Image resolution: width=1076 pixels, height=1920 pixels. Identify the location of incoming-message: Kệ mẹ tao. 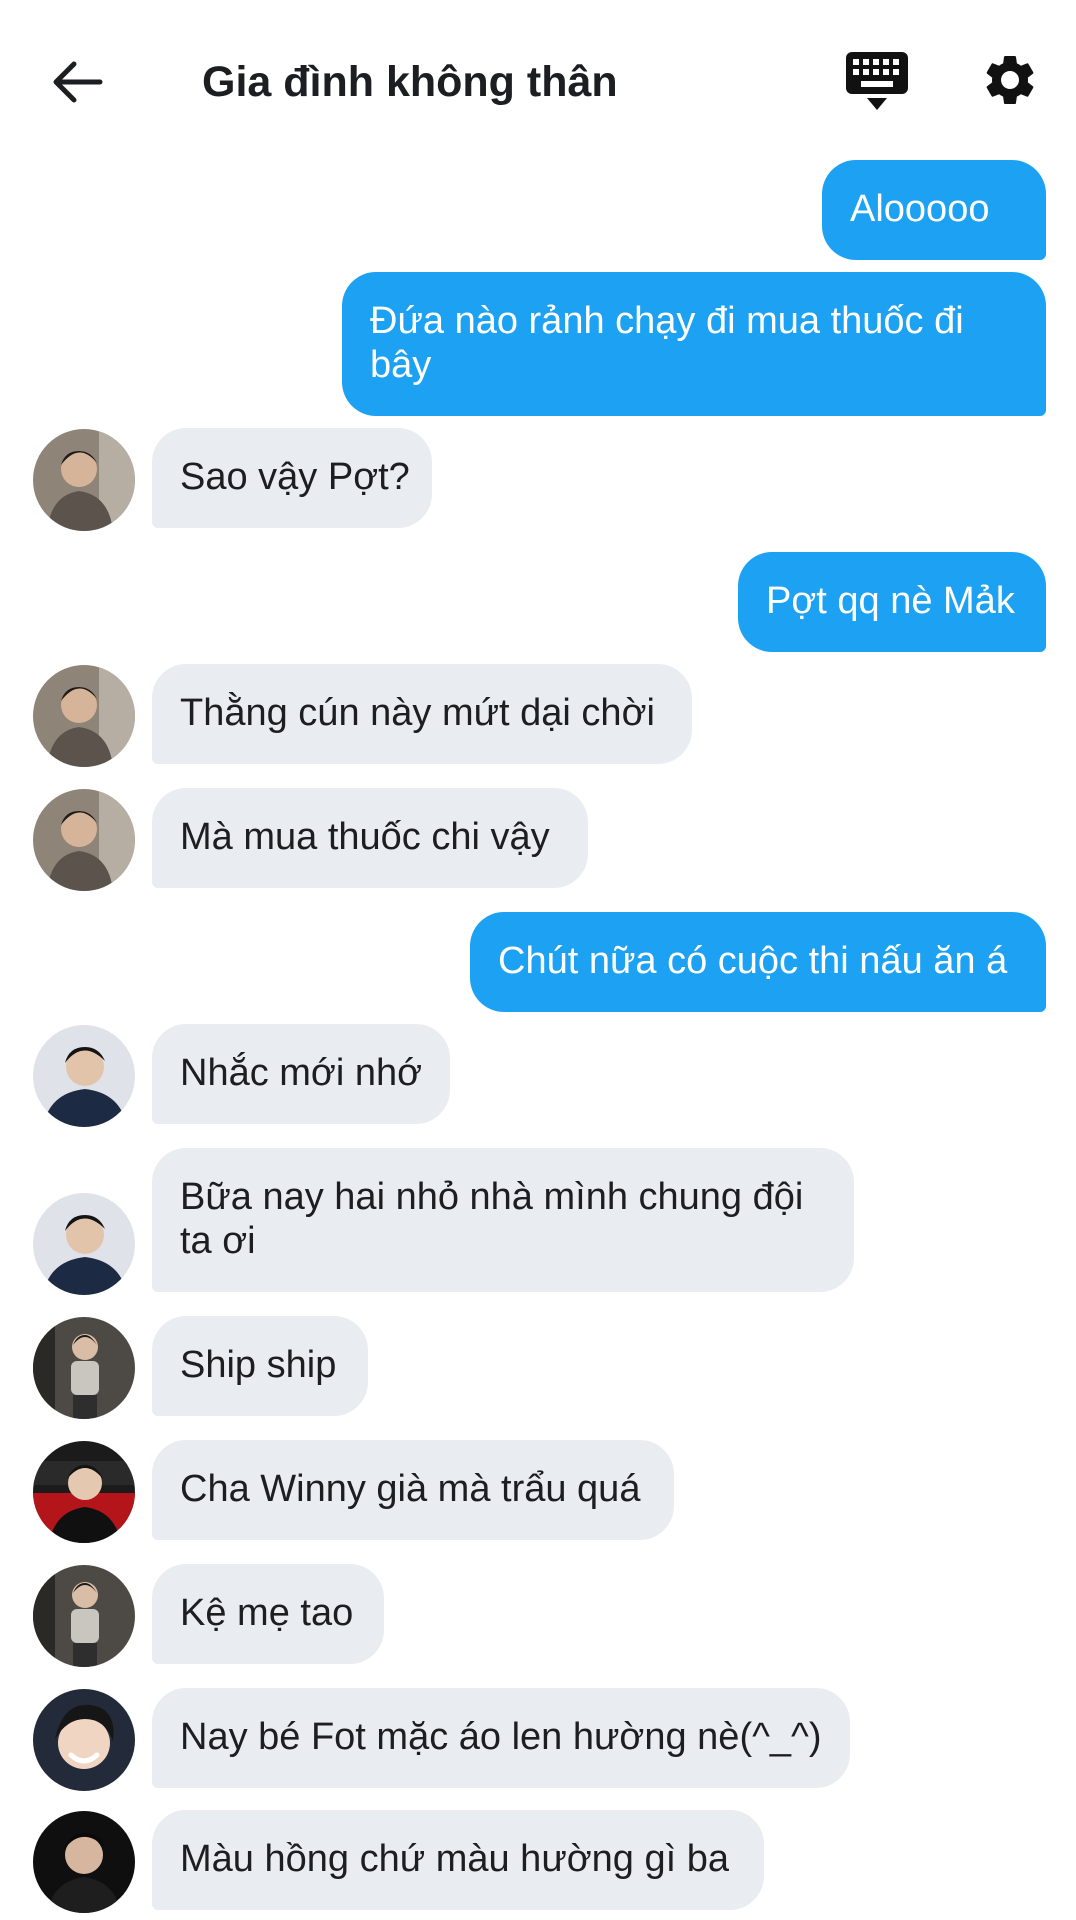
(268, 1614).